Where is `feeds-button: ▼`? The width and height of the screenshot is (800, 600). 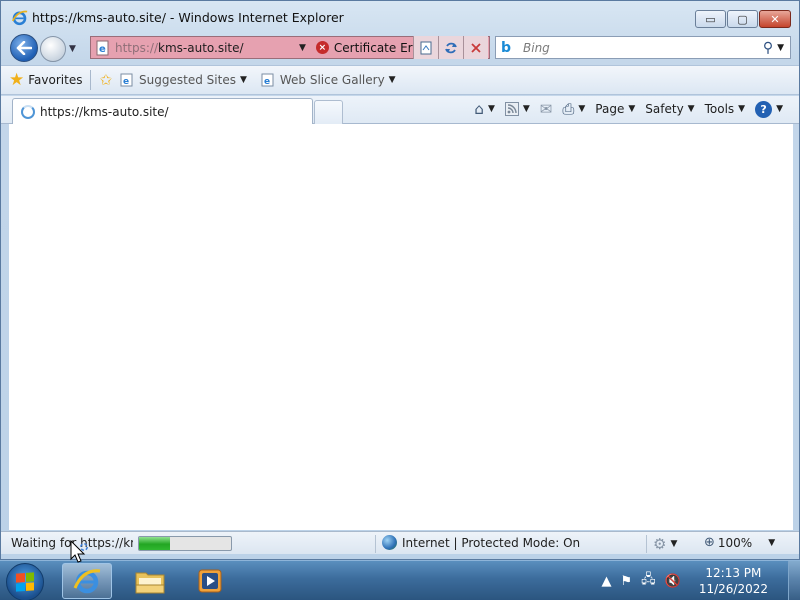
feeds-button: ▼ is located at coordinates (517, 109).